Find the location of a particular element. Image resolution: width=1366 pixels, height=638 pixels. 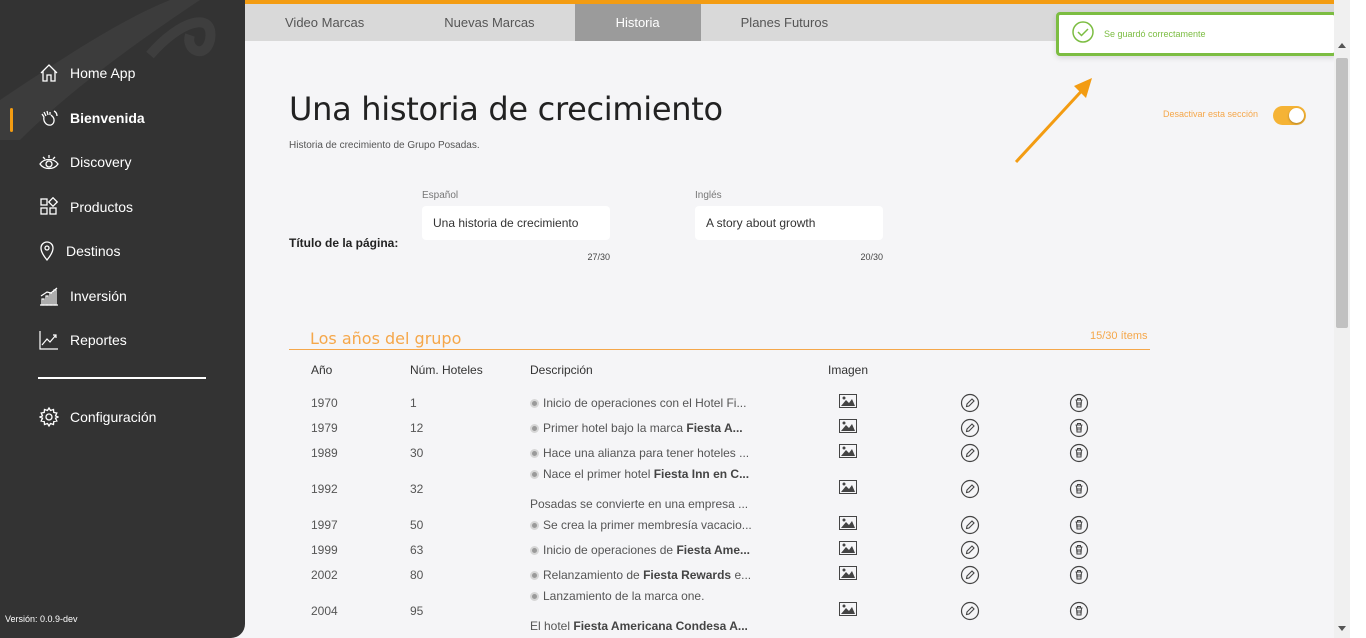

section-divider is located at coordinates (719, 349).